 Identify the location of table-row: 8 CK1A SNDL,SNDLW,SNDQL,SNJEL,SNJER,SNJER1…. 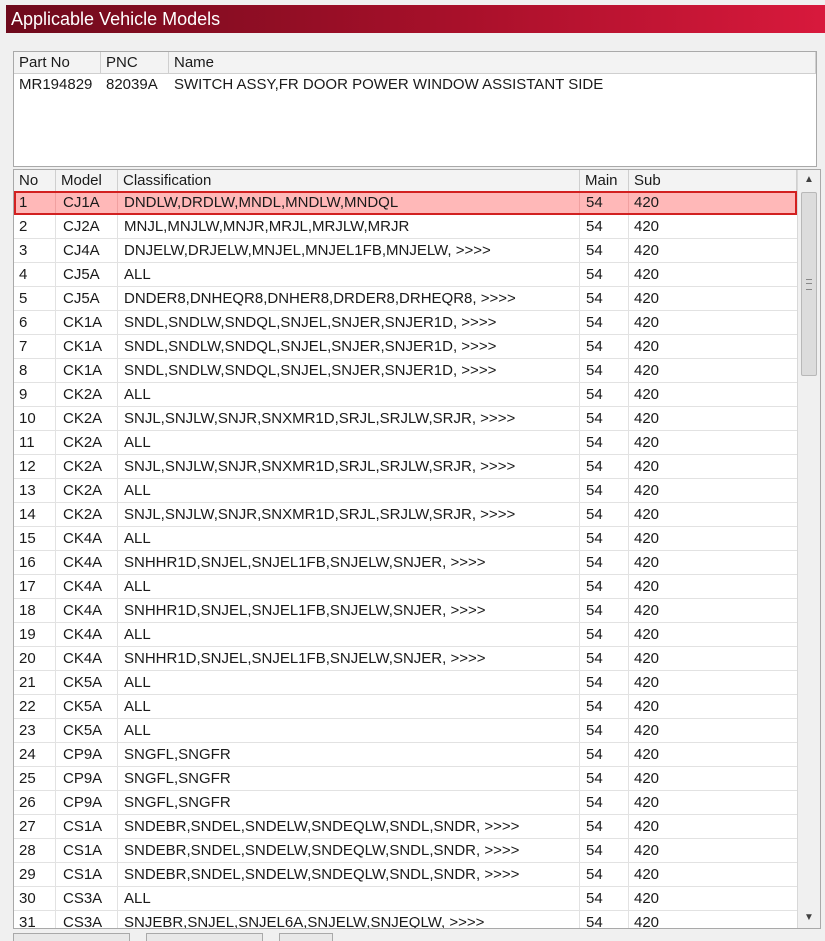
(405, 371).